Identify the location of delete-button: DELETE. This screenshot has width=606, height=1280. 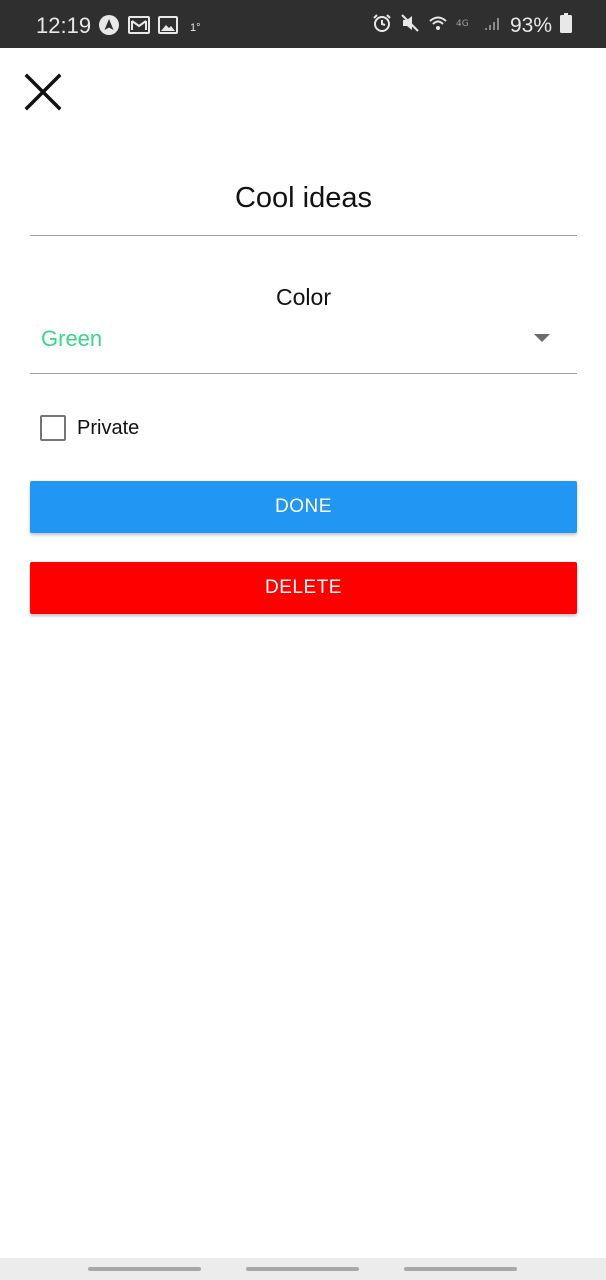
(303, 588).